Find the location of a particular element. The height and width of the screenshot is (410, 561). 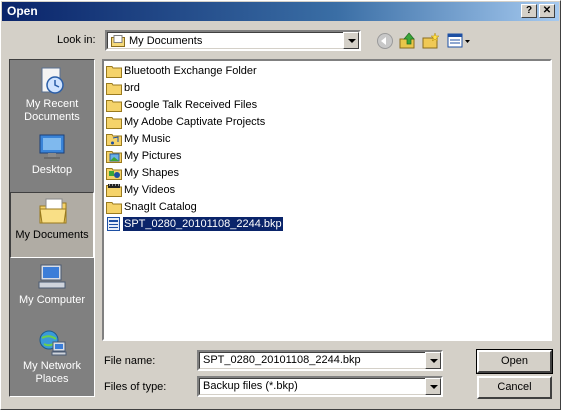

look-in-dropdown: My Documents is located at coordinates (233, 40).